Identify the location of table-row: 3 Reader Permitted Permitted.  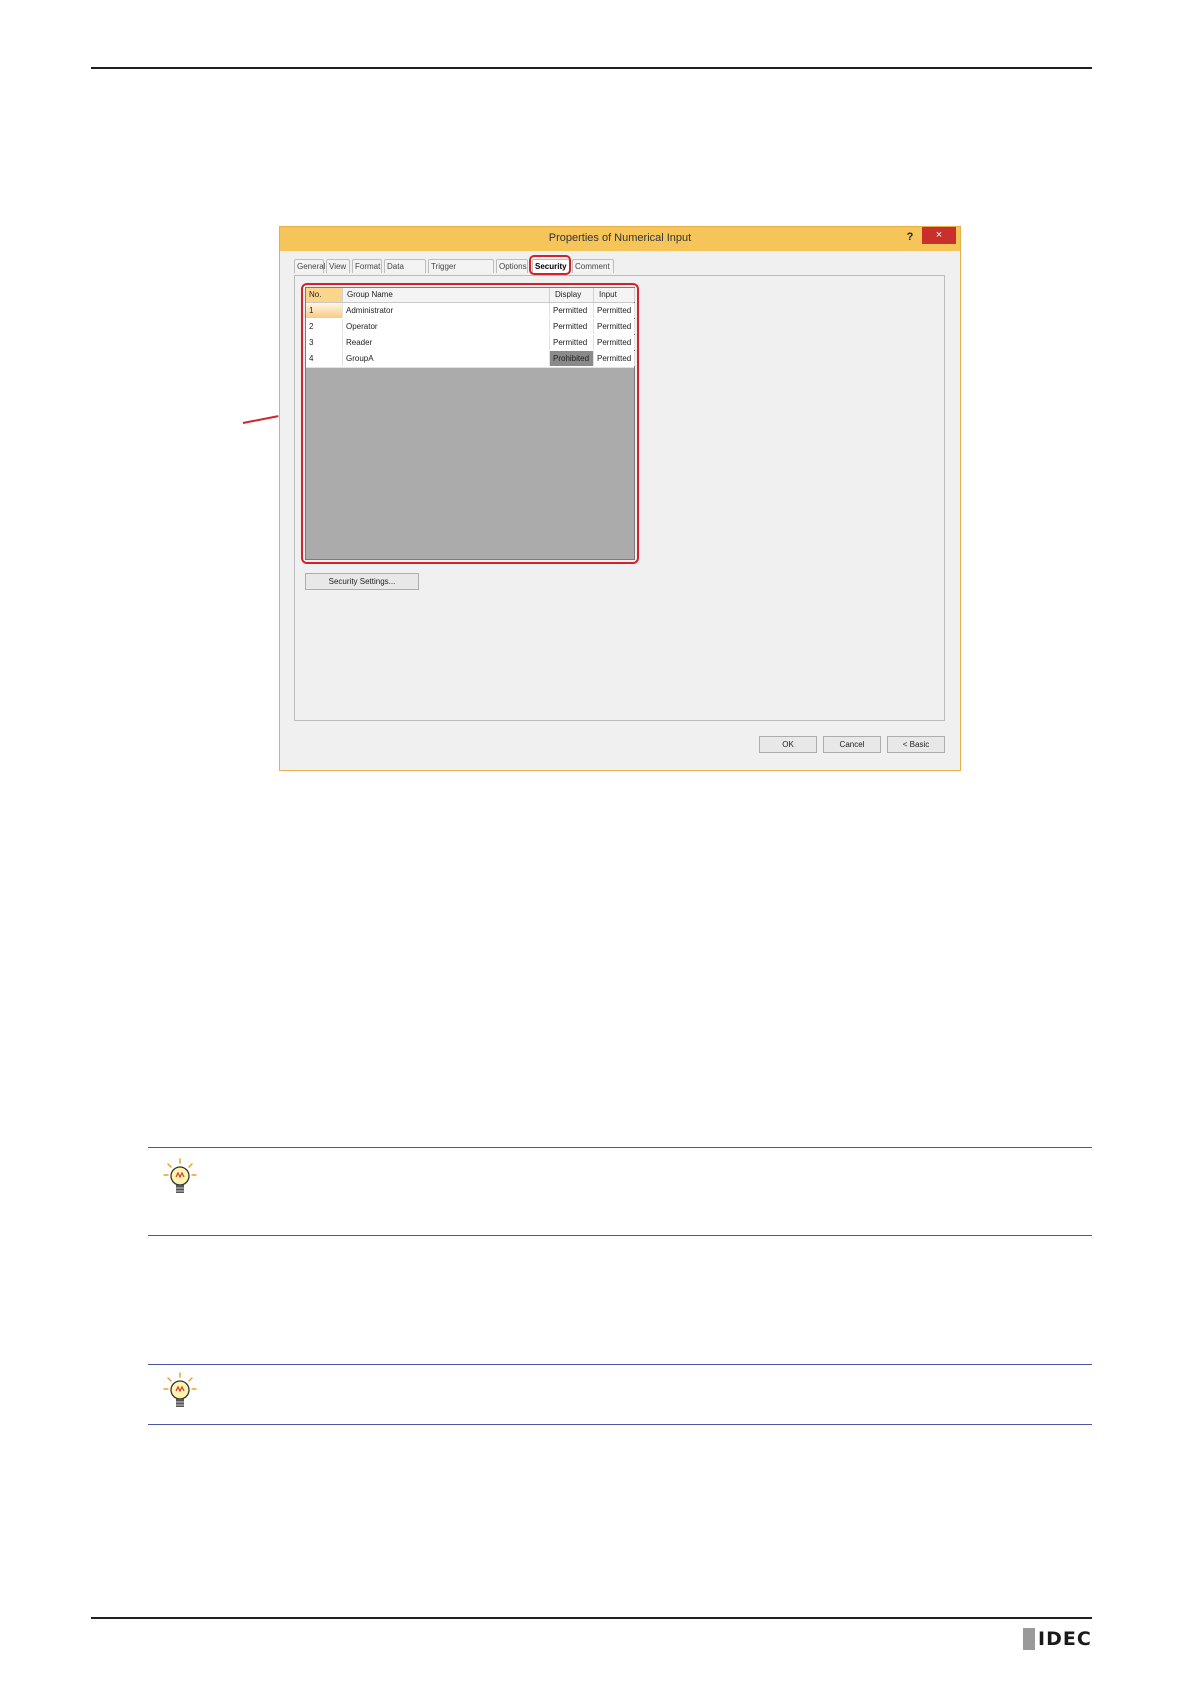
(470, 343).